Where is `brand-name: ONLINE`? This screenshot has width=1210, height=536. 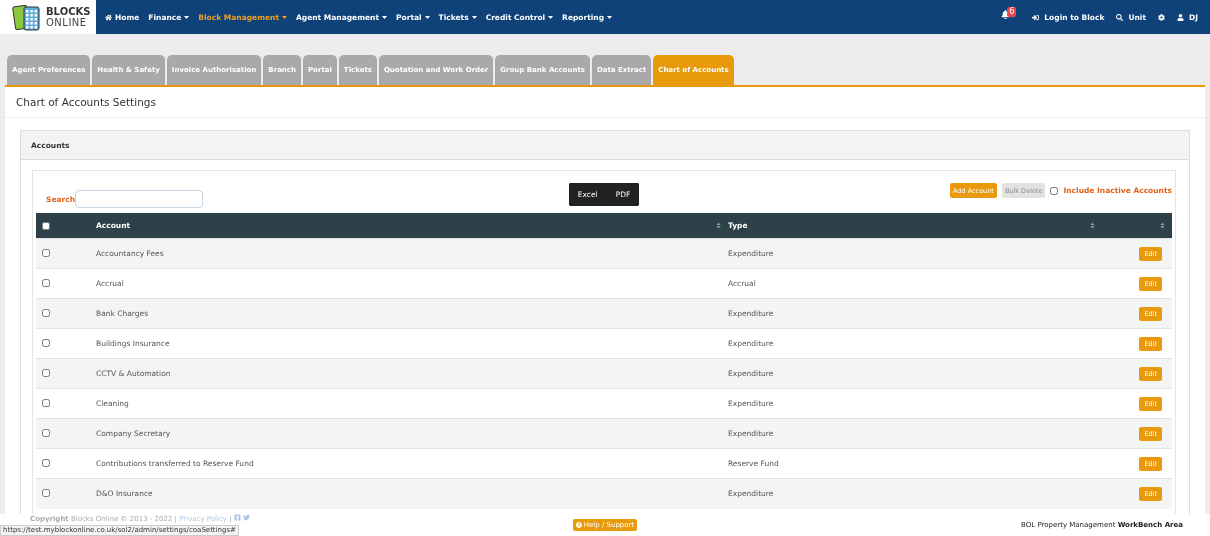
brand-name: ONLINE is located at coordinates (67, 22).